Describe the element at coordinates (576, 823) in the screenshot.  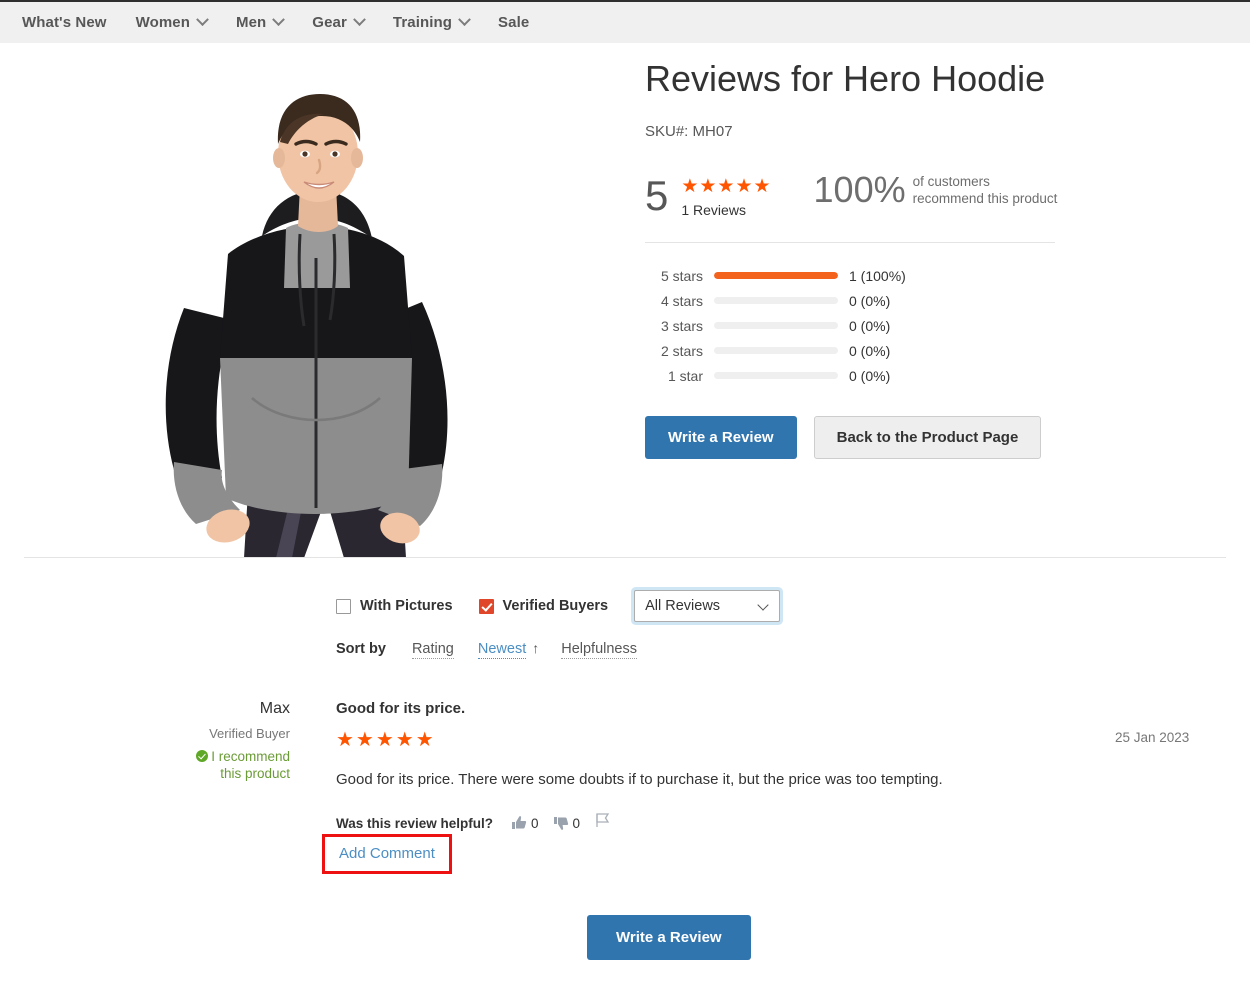
I see `thumbs-down-count: 0` at that location.